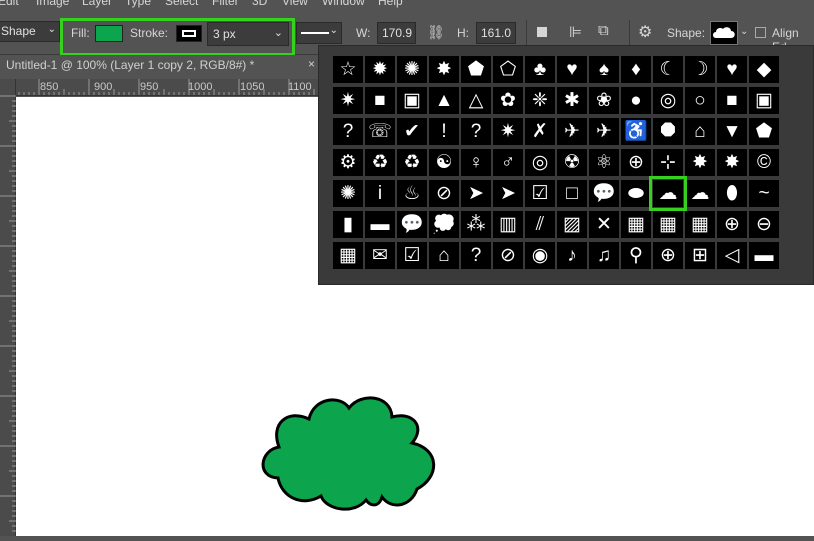 Image resolution: width=814 pixels, height=541 pixels. Describe the element at coordinates (604, 69) in the screenshot. I see `shape-cell: ♠` at that location.